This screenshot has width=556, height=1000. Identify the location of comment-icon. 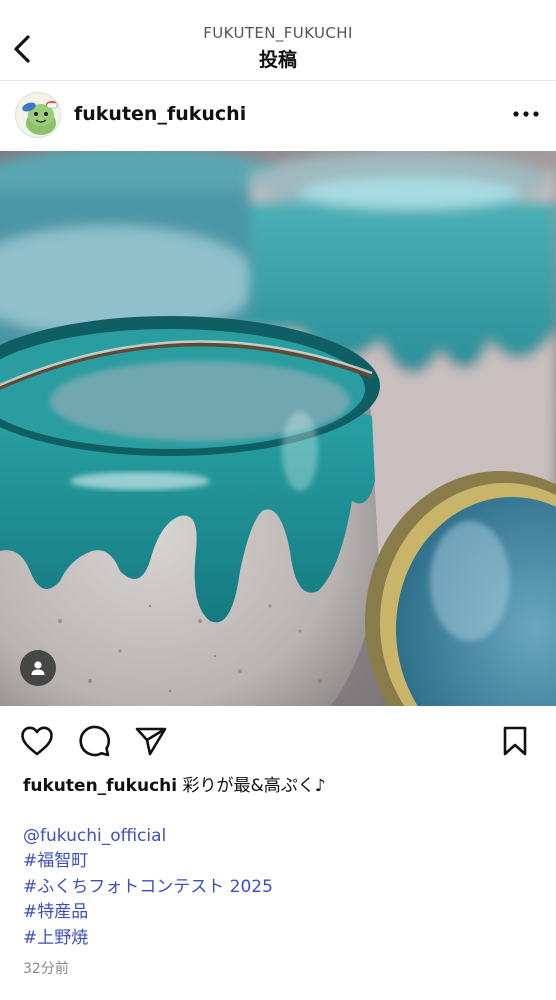
(94, 741).